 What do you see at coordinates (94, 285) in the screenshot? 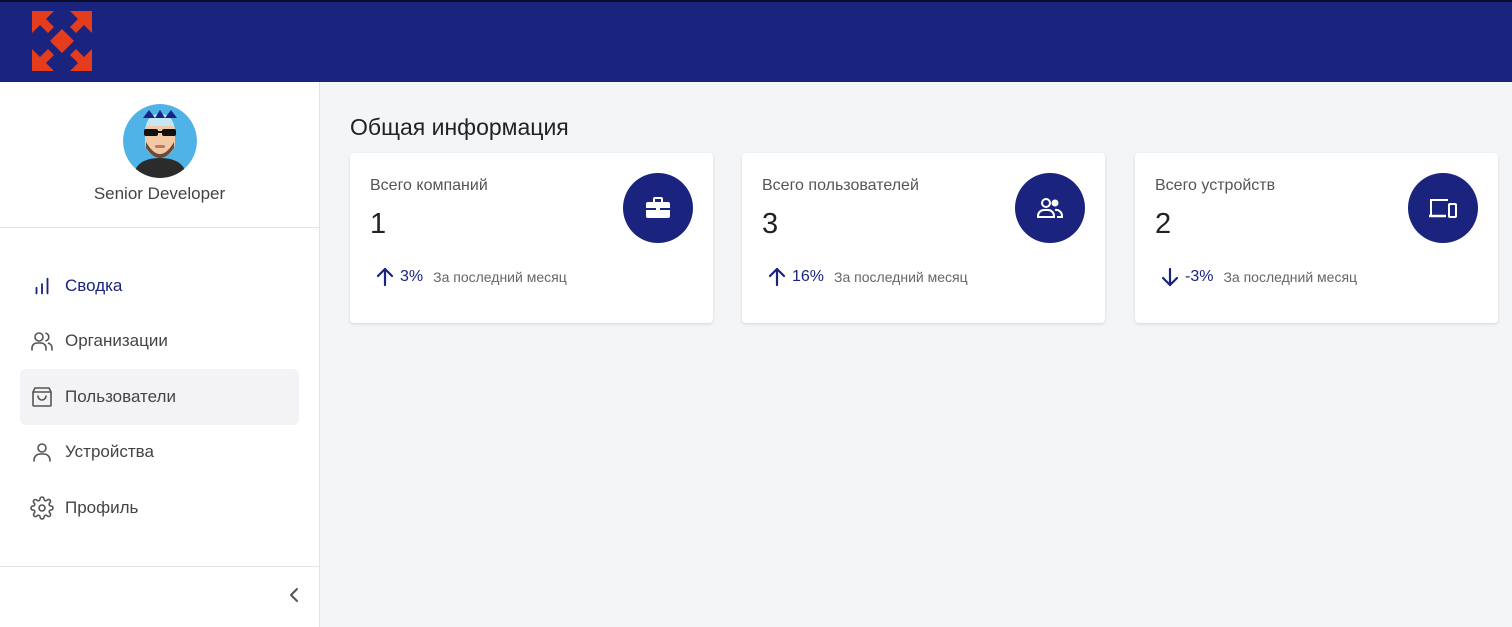
I see `sidebar-item-label: Сводка` at bounding box center [94, 285].